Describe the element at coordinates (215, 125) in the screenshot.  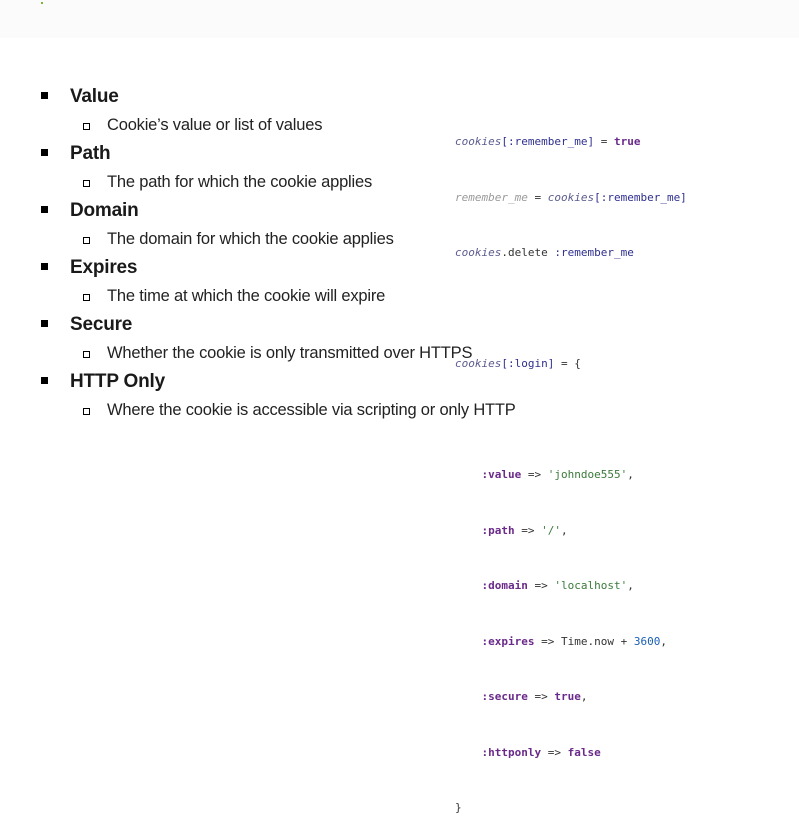
I see `option-detail: Cookie’s value or list of values` at that location.